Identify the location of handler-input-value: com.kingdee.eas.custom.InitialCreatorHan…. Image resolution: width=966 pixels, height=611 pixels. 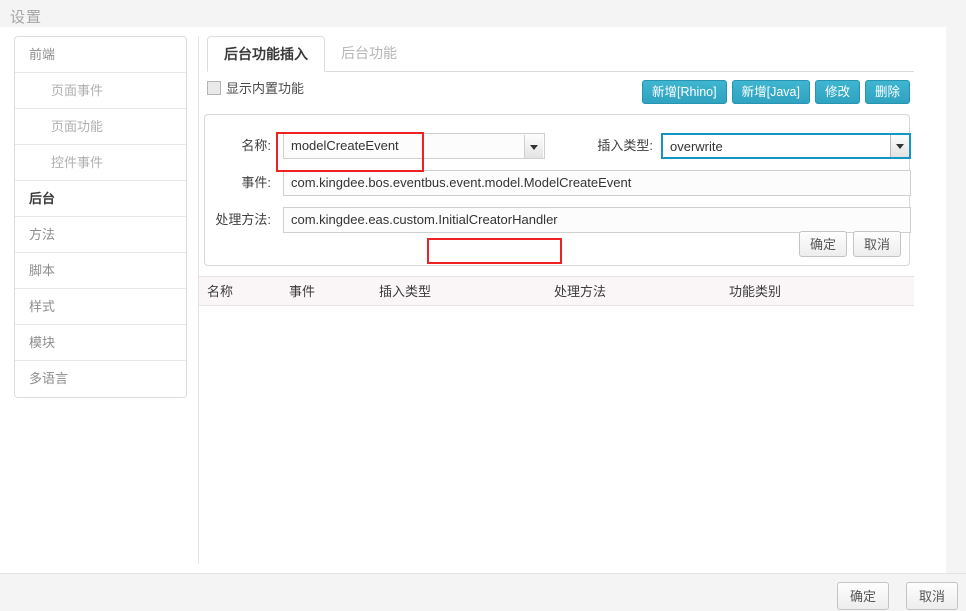
(424, 219).